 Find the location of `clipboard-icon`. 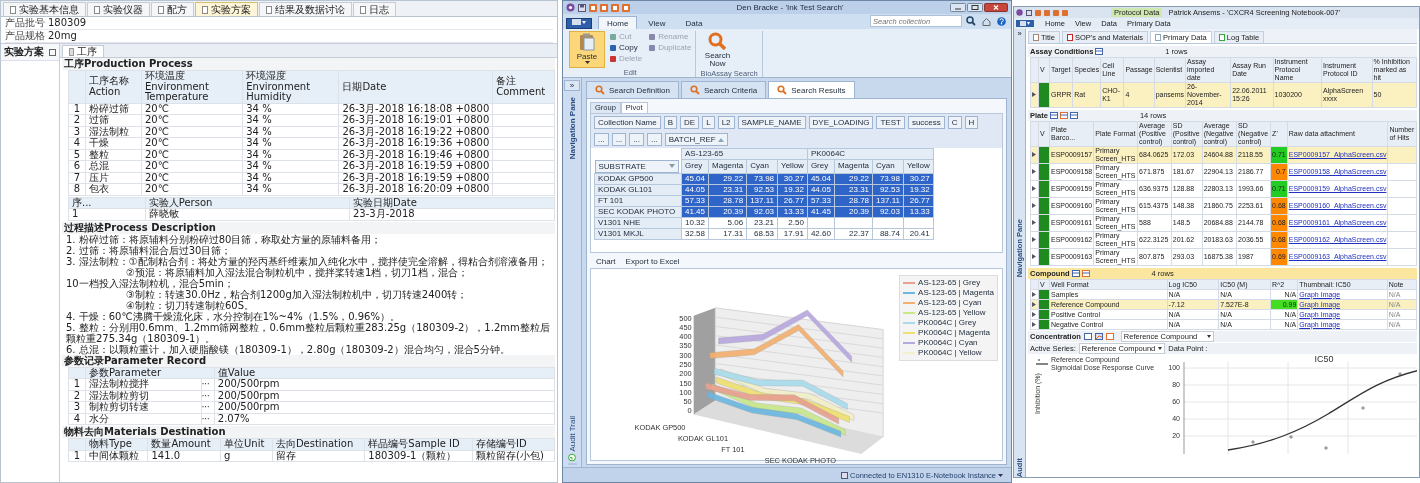

clipboard-icon is located at coordinates (587, 42).